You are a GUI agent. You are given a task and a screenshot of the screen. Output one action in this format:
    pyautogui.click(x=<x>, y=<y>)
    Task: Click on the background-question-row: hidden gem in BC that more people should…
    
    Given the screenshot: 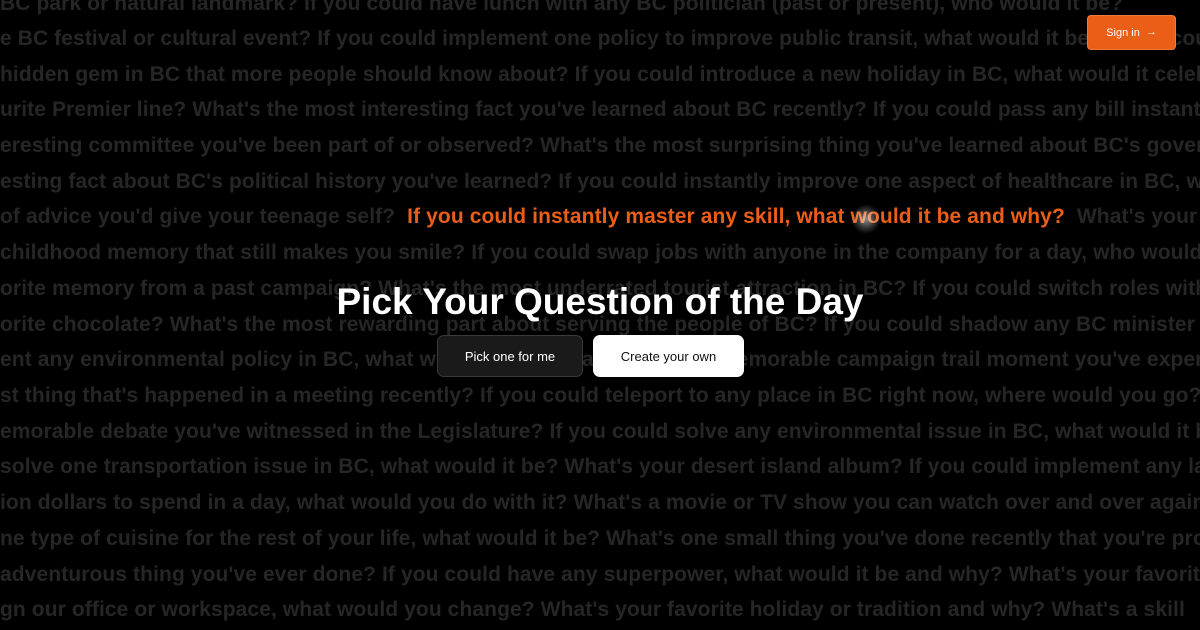 What is the action you would take?
    pyautogui.click(x=600, y=74)
    